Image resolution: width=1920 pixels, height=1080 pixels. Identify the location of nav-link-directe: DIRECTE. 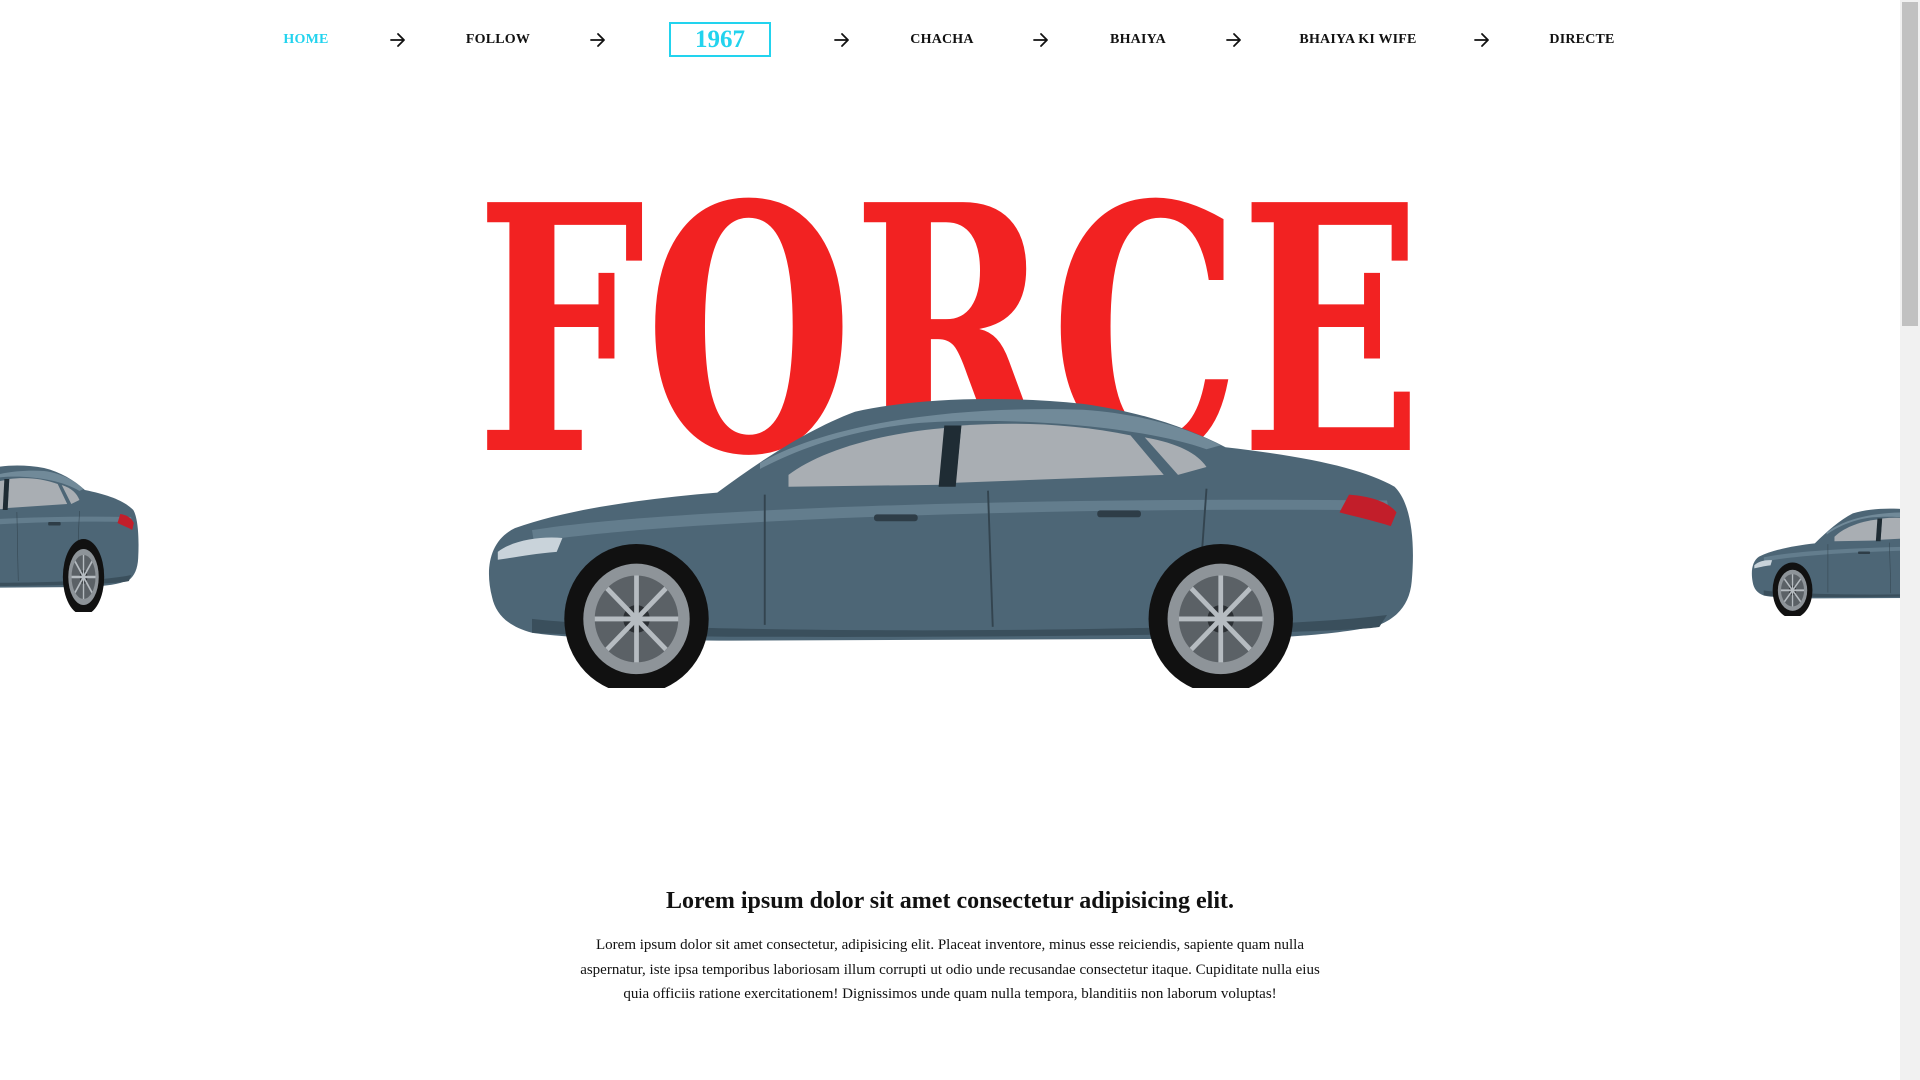
(1581, 40).